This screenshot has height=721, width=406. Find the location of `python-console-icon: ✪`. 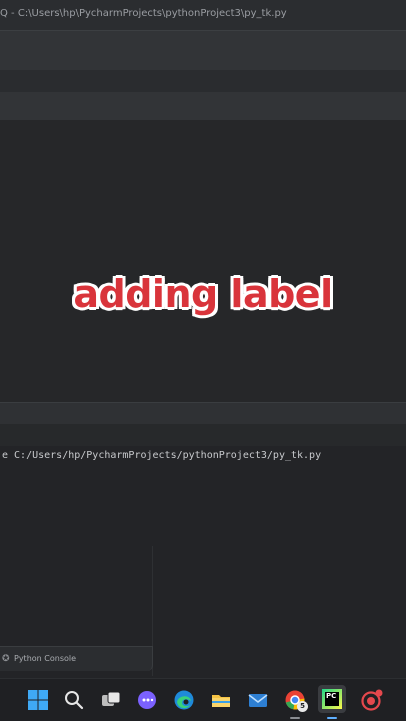

python-console-icon: ✪ is located at coordinates (6, 659).